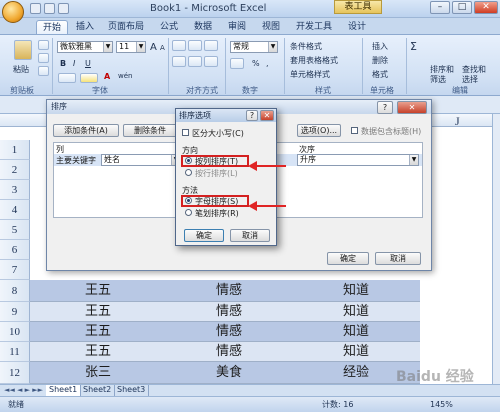 This screenshot has width=500, height=412. Describe the element at coordinates (15, 230) in the screenshot. I see `row-number: 5` at that location.